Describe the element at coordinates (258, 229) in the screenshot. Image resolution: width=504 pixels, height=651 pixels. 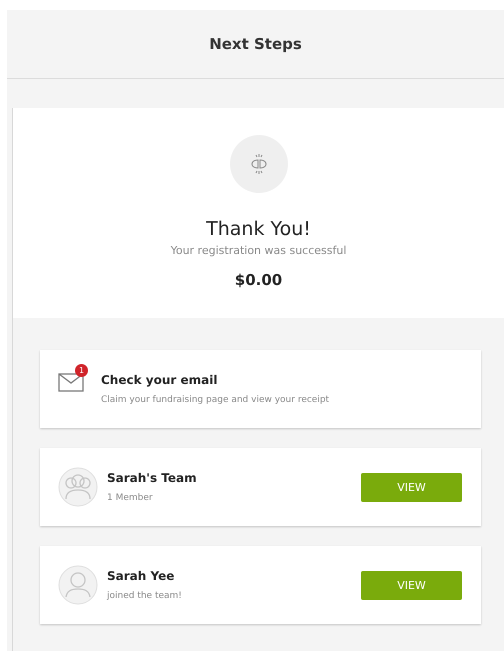
I see `thank-you-heading: Thank You!` at that location.